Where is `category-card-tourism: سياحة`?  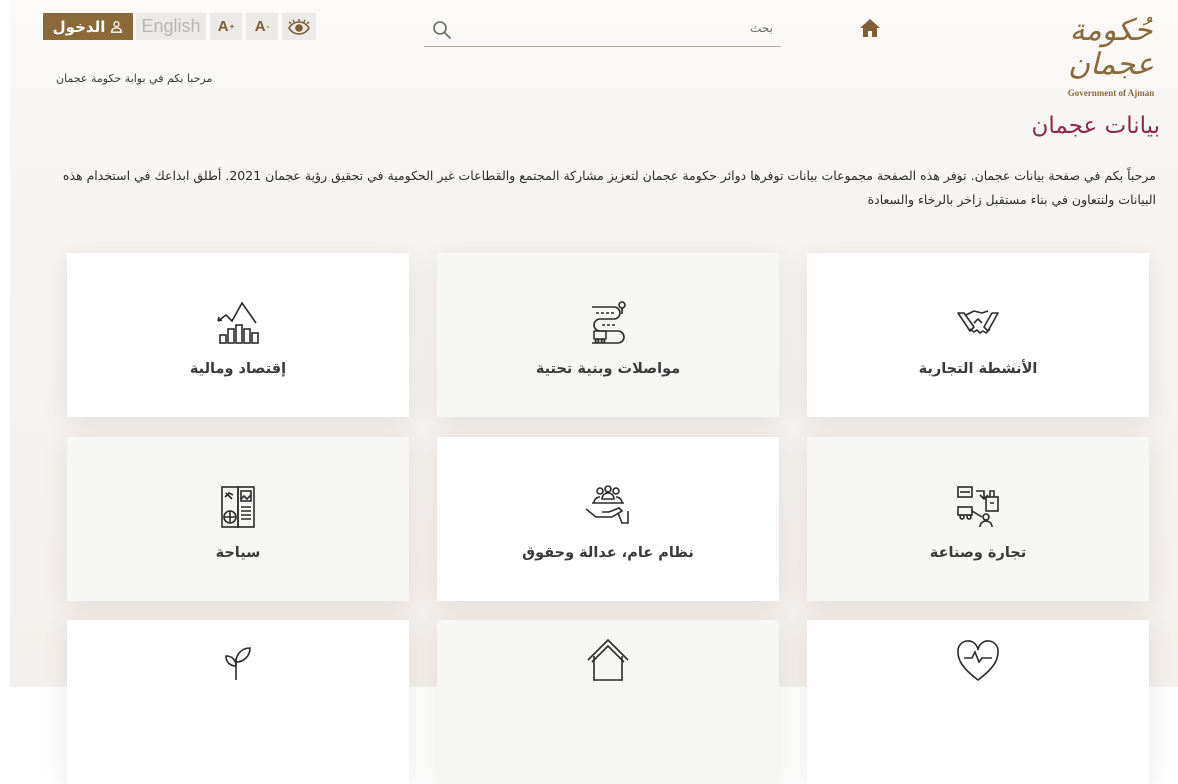
category-card-tourism: سياحة is located at coordinates (238, 519).